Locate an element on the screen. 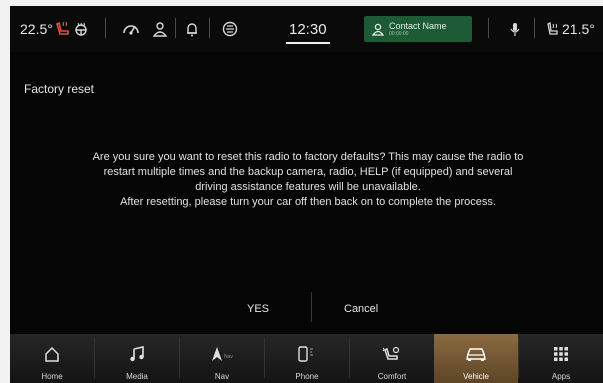 Image resolution: width=603 pixels, height=383 pixels. user-profile-icon is located at coordinates (160, 29).